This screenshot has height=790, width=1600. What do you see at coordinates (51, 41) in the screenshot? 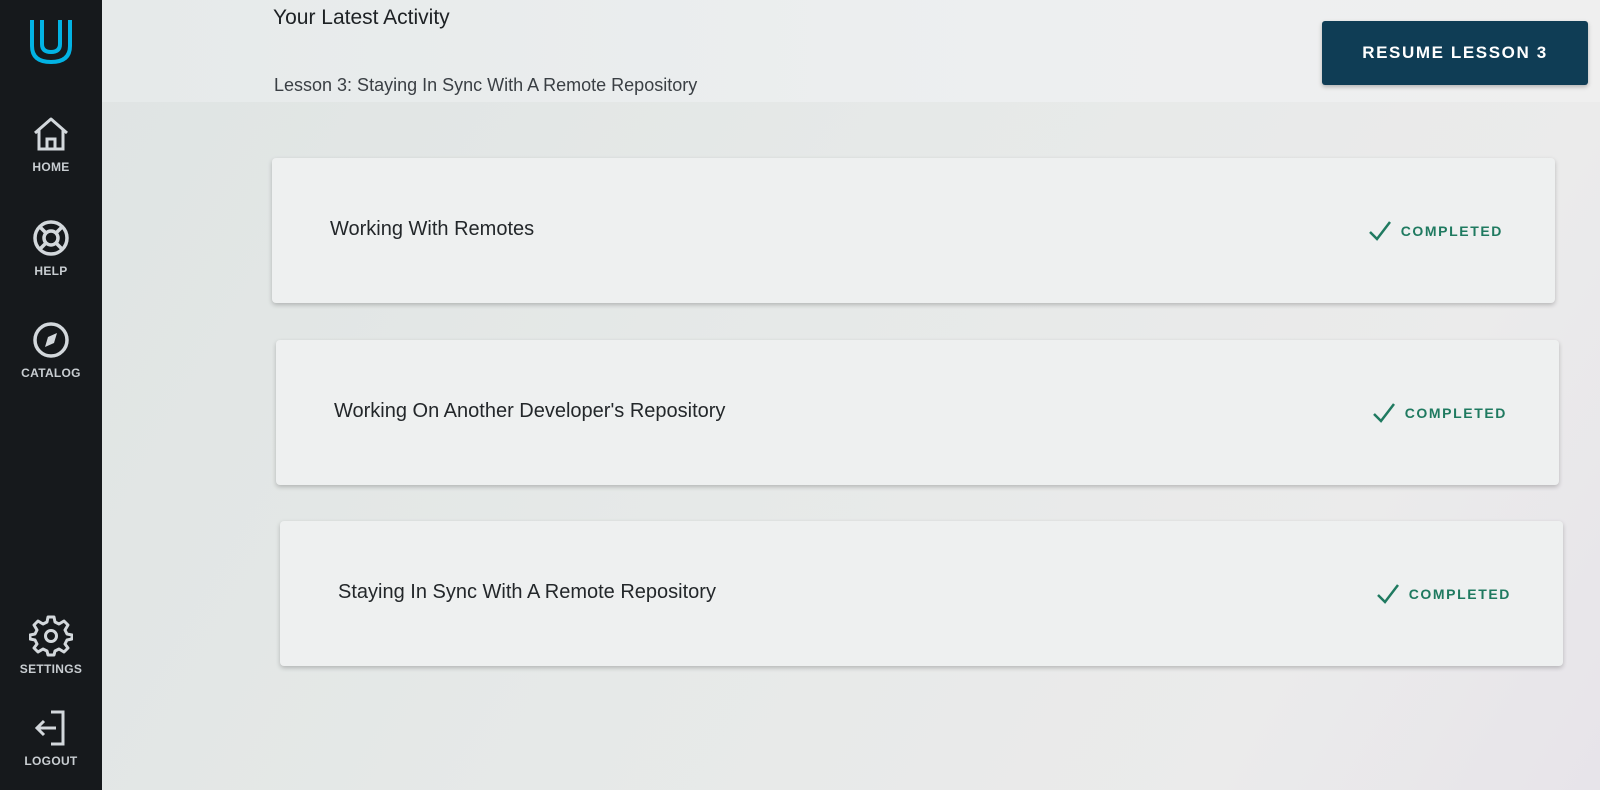
I see `udacity-logo-icon` at bounding box center [51, 41].